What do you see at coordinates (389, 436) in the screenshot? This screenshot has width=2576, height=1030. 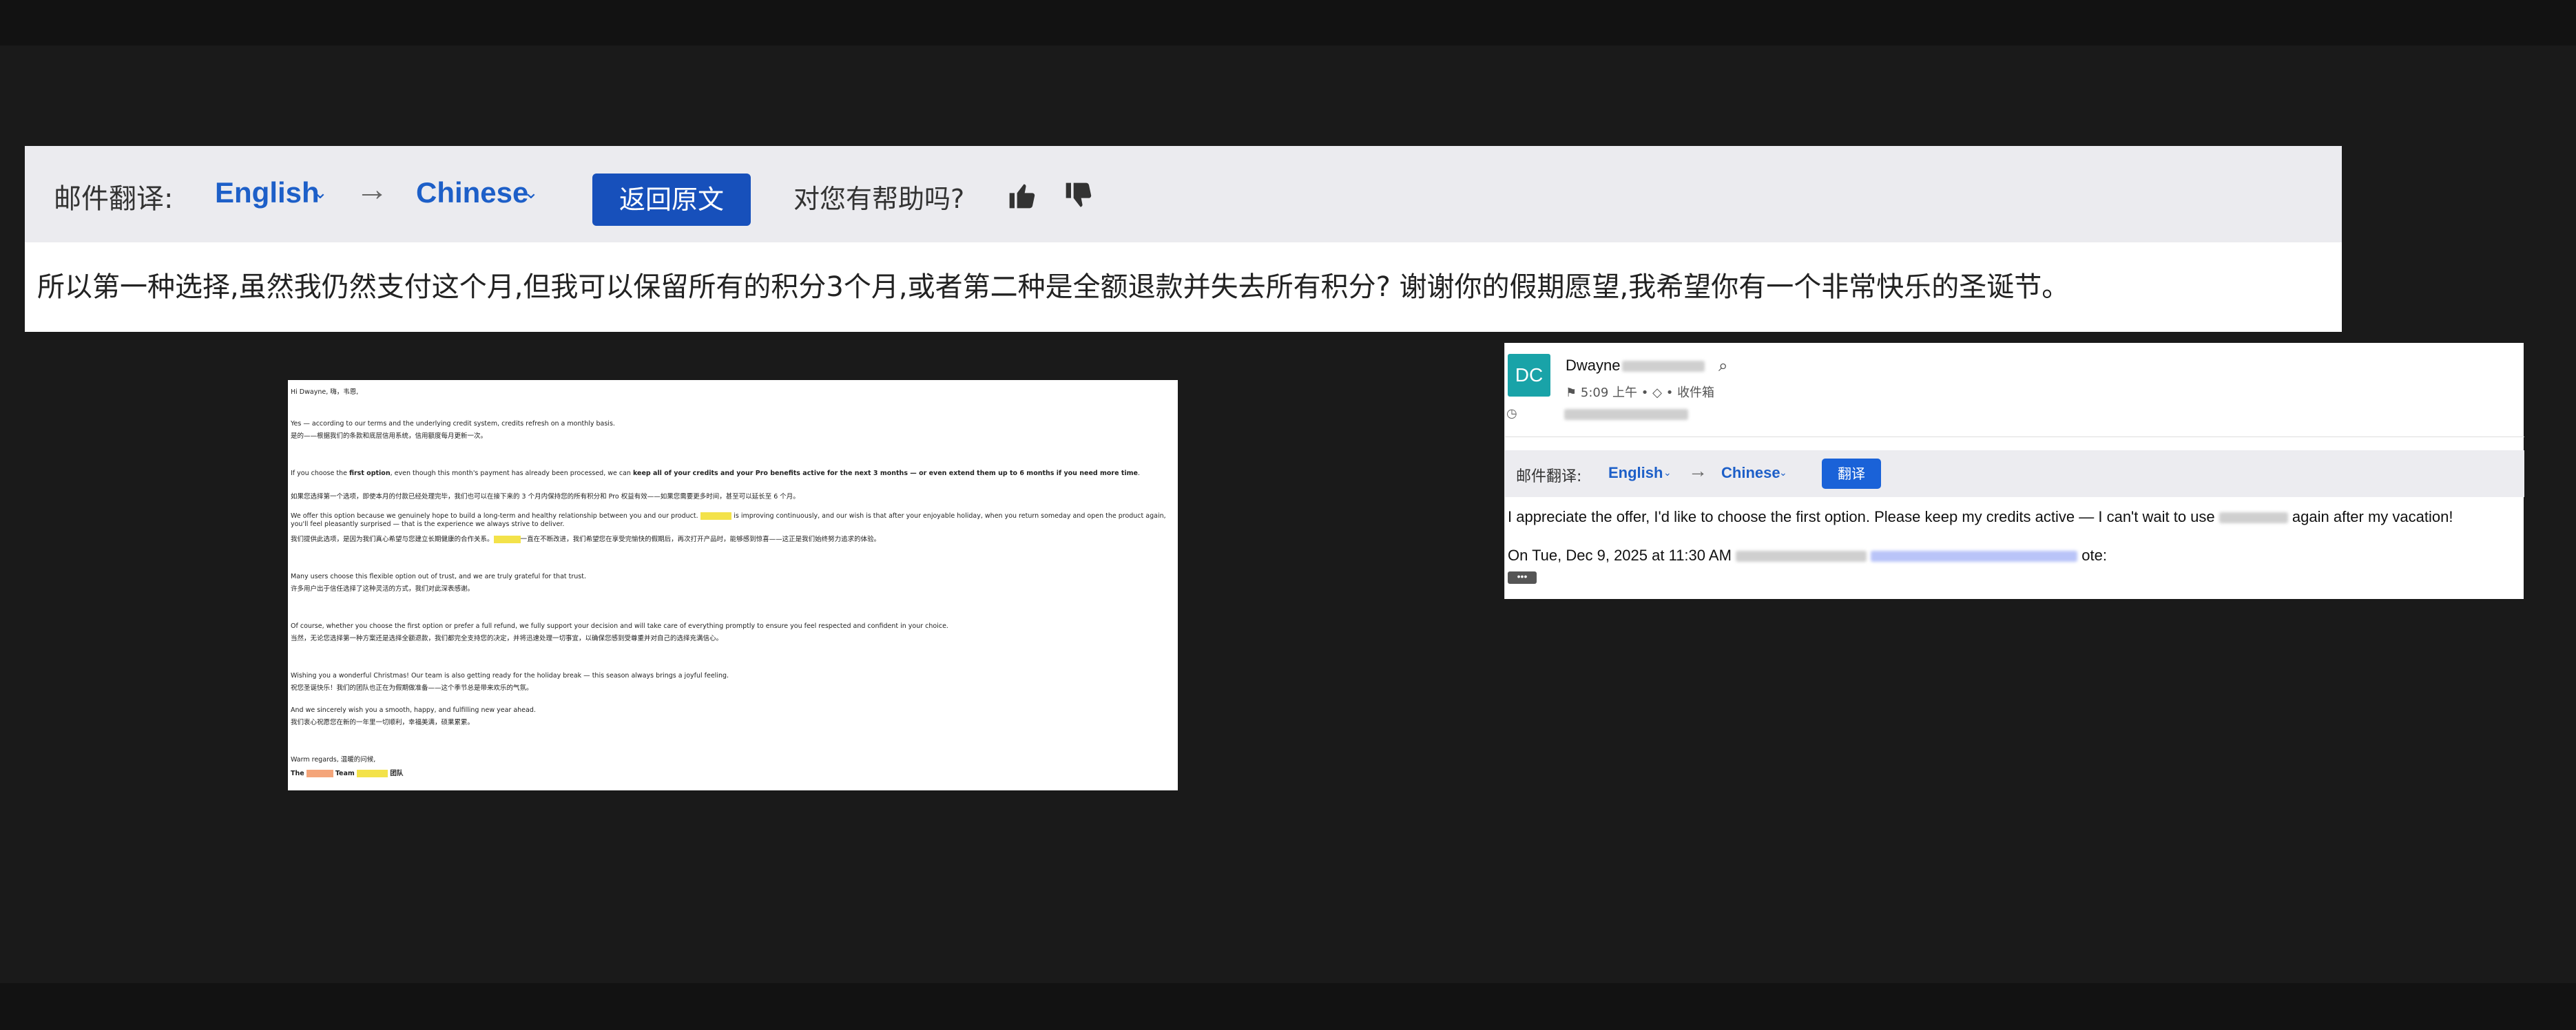 I see `paragraph-zh: 是的——根据我们的条款和底层信用系统，信用额度每月更新一次。` at bounding box center [389, 436].